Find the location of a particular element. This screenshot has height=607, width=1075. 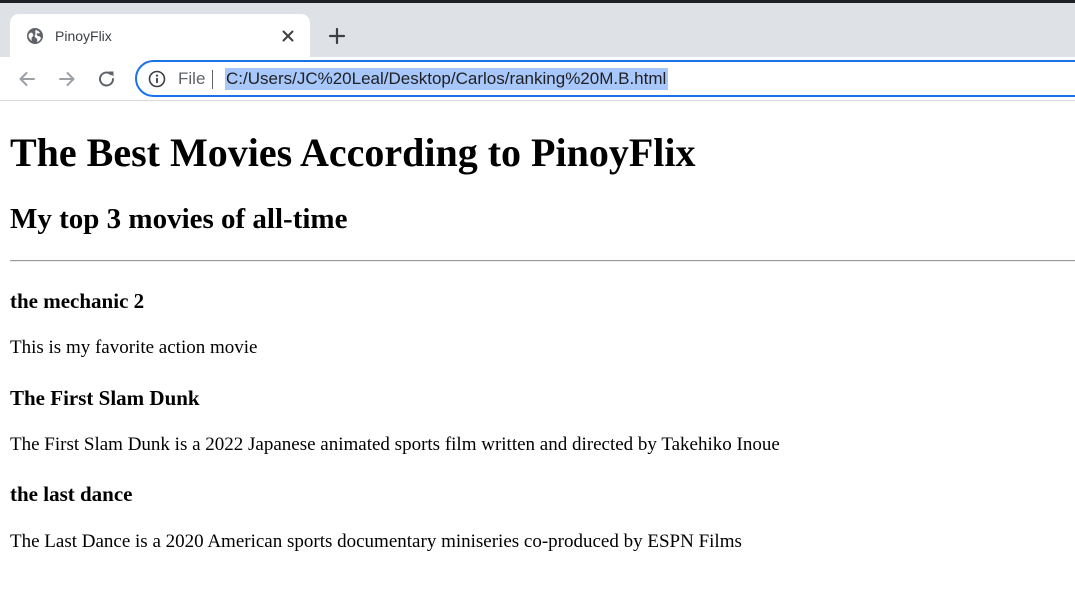

horizontal-rule is located at coordinates (542, 261).